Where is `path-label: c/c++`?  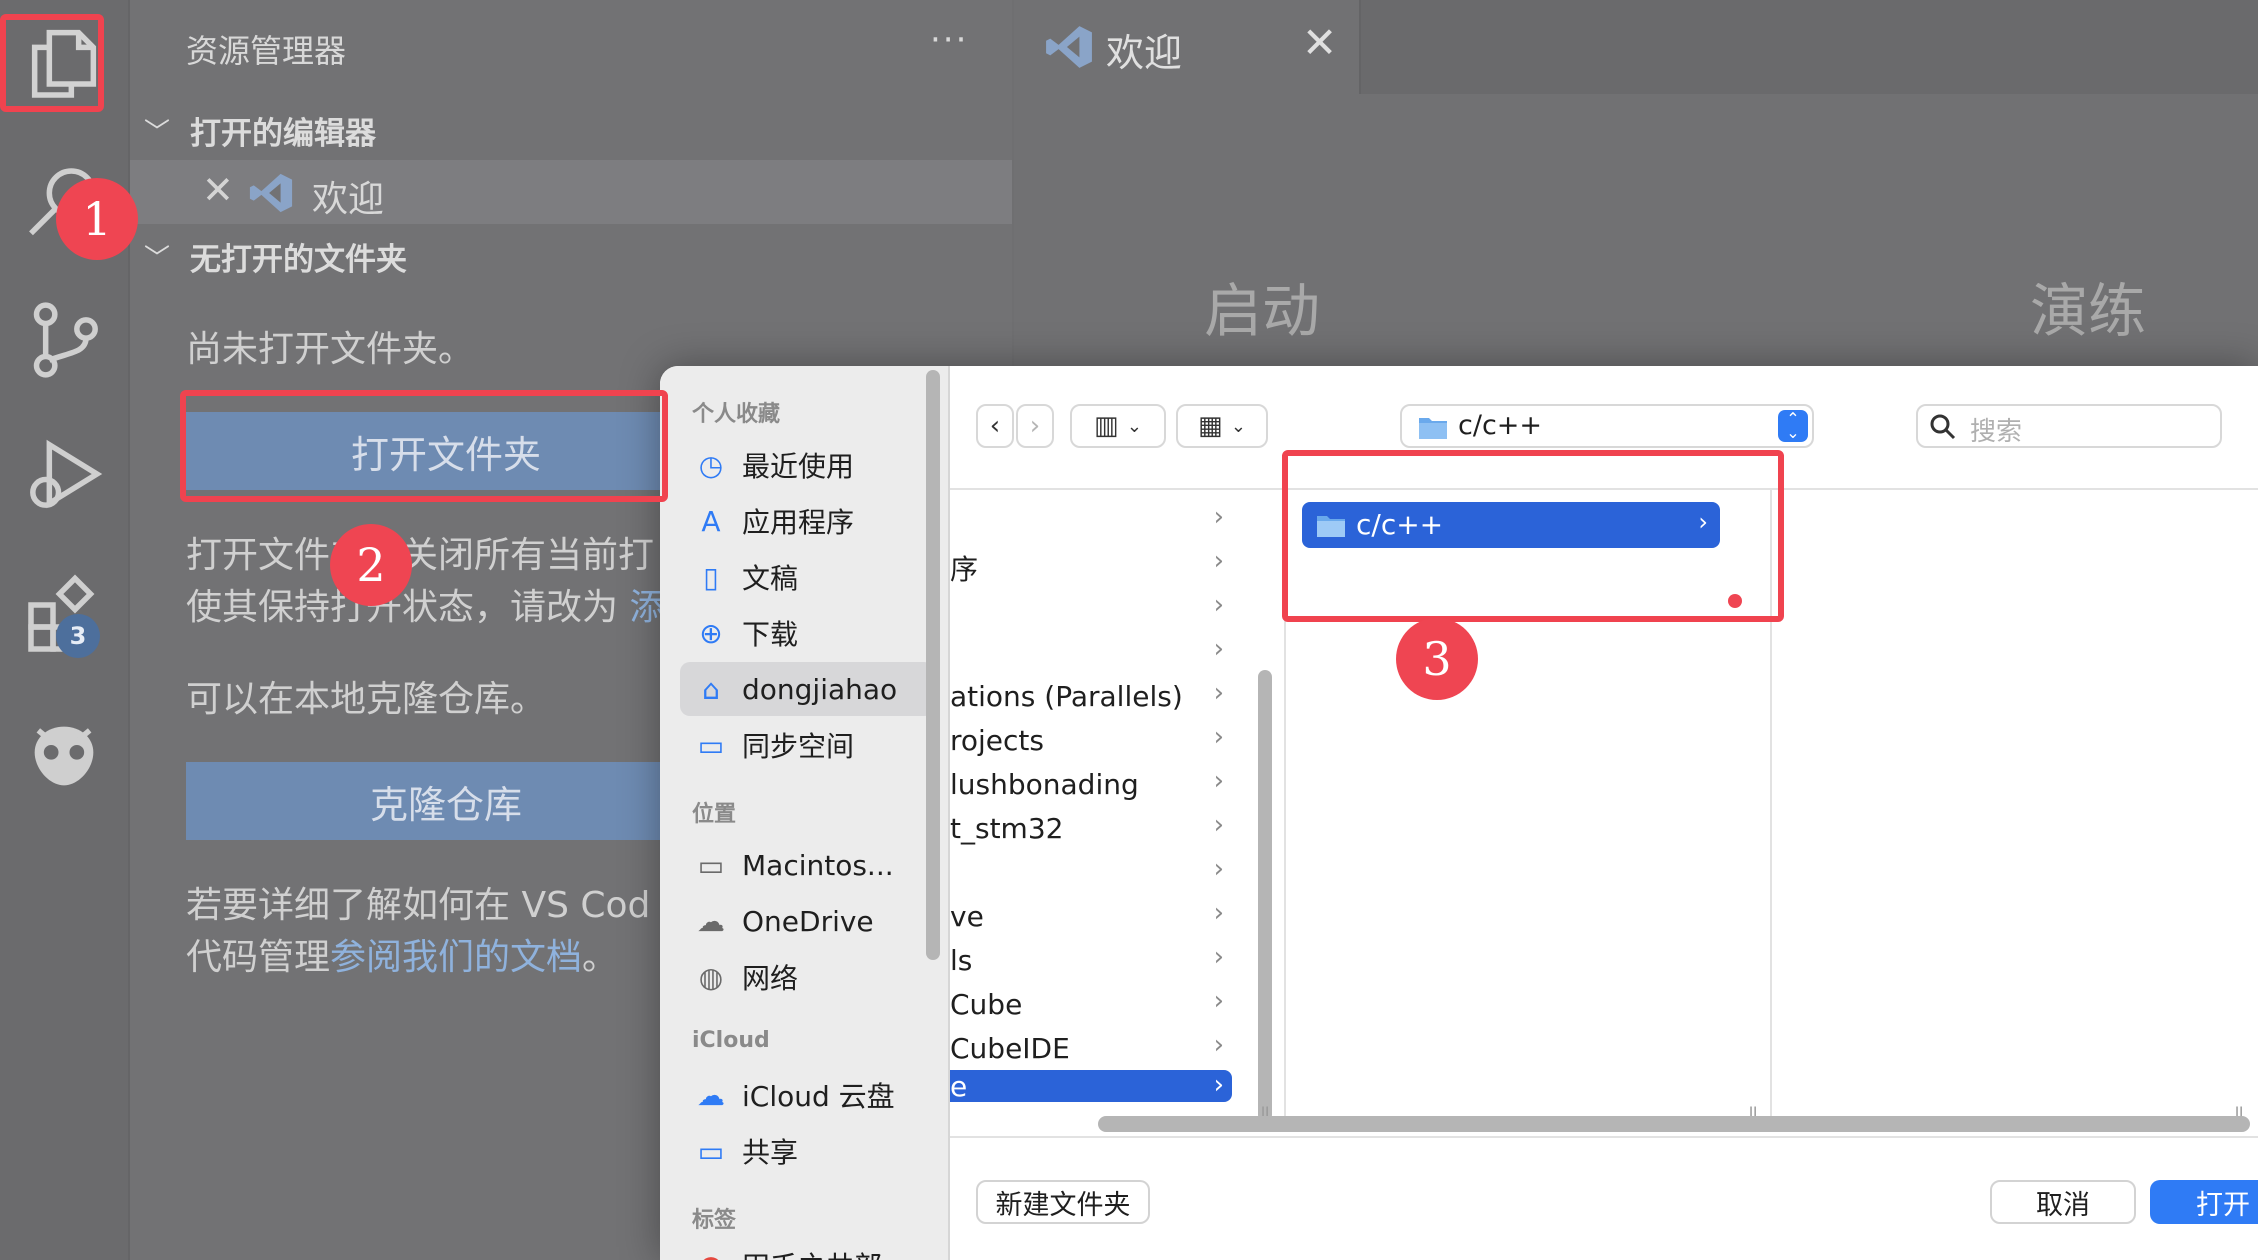
path-label: c/c++ is located at coordinates (1500, 425).